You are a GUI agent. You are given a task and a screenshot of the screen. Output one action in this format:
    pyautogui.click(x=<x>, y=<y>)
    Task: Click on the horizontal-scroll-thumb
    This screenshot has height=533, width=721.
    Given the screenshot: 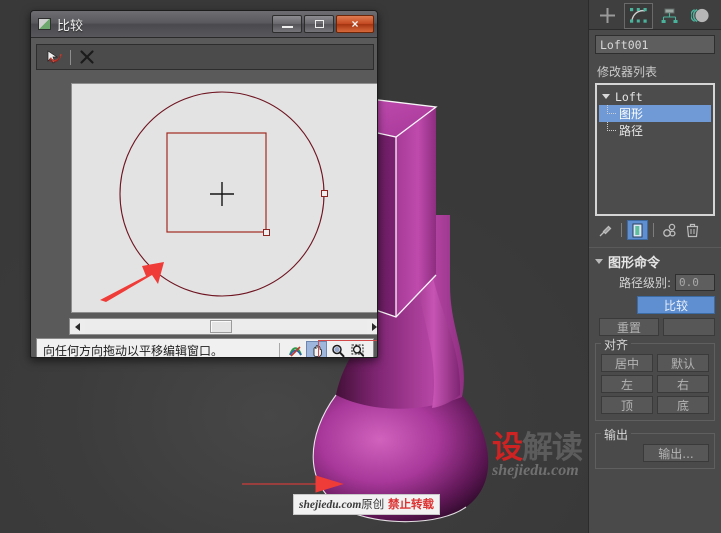 What is the action you would take?
    pyautogui.click(x=221, y=326)
    